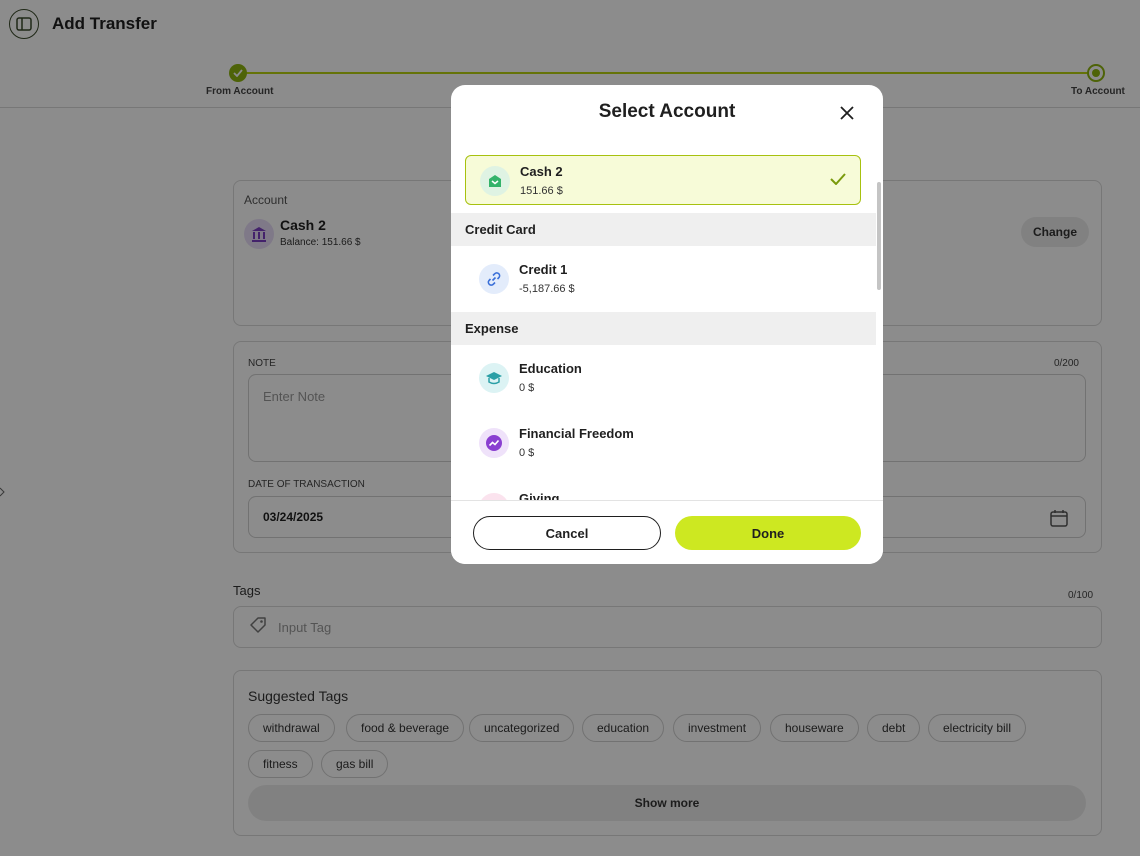 The width and height of the screenshot is (1140, 856). I want to click on trend-up-icon, so click(494, 443).